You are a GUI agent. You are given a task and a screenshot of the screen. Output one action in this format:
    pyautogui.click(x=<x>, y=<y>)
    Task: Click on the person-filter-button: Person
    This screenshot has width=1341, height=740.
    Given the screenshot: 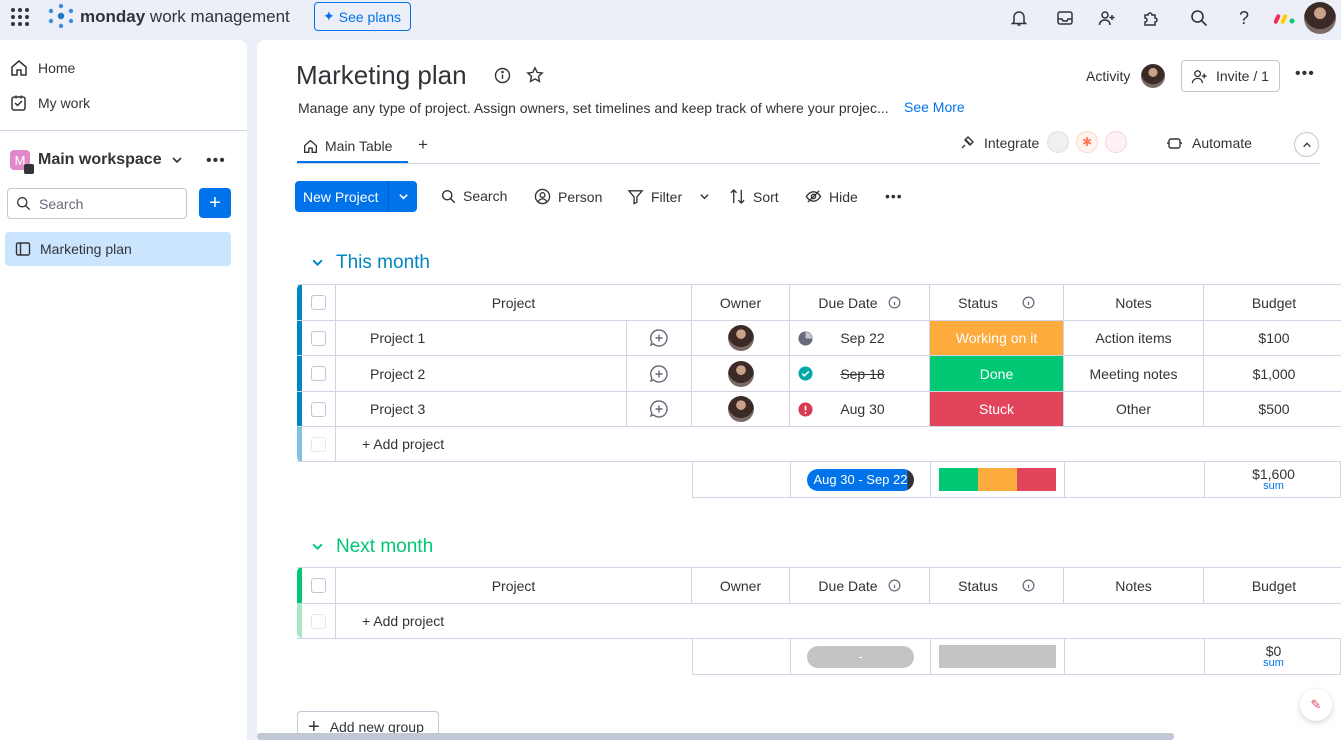 What is the action you would take?
    pyautogui.click(x=568, y=196)
    